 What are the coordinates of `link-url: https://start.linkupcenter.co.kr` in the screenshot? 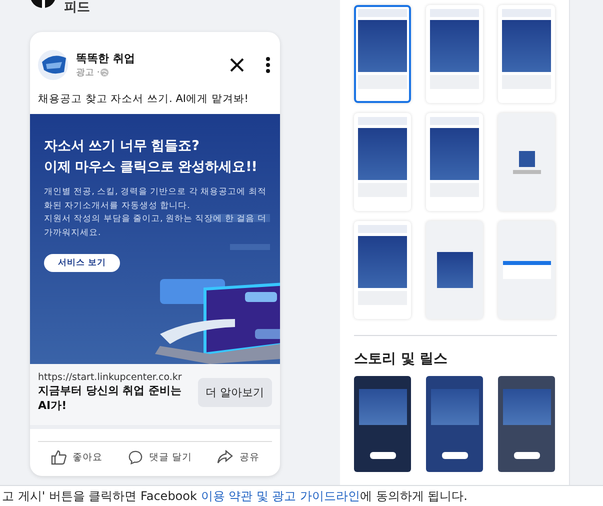 It's located at (110, 377).